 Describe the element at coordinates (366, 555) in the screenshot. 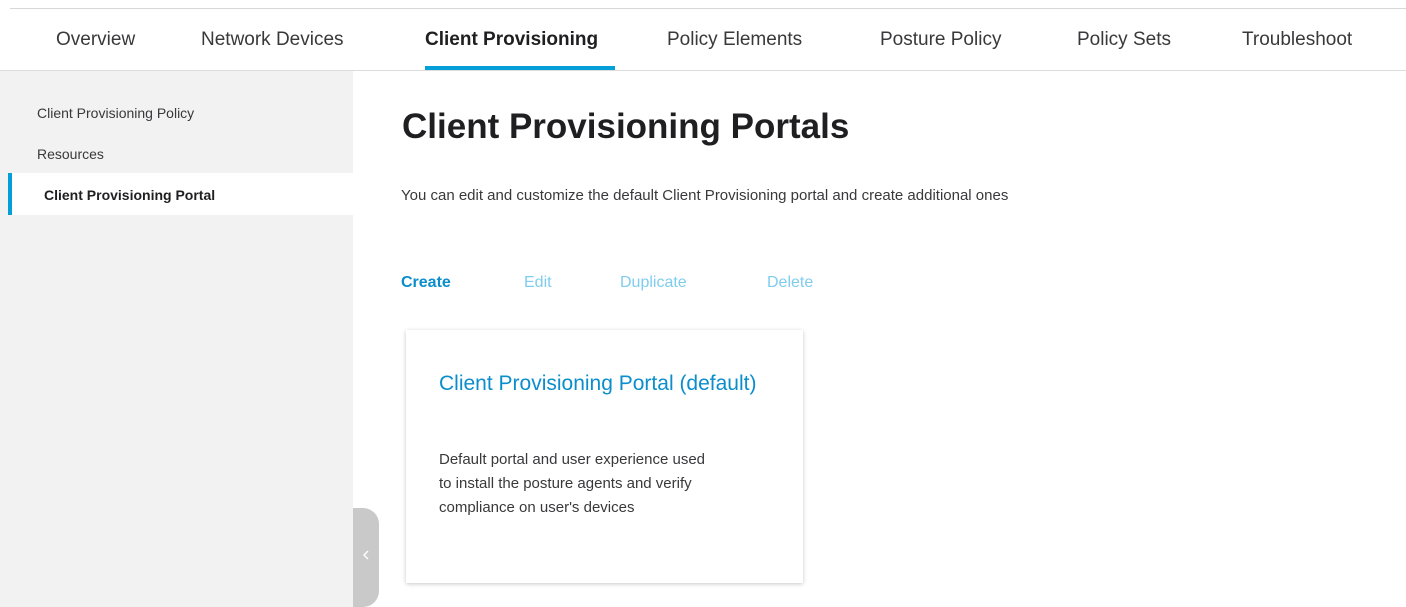

I see `chevron-left-icon` at that location.